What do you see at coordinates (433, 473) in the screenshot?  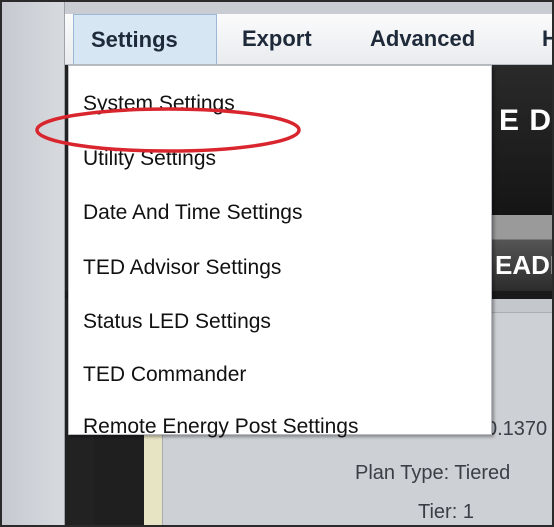 I see `plan-type-label: Plan Type: Tiered` at bounding box center [433, 473].